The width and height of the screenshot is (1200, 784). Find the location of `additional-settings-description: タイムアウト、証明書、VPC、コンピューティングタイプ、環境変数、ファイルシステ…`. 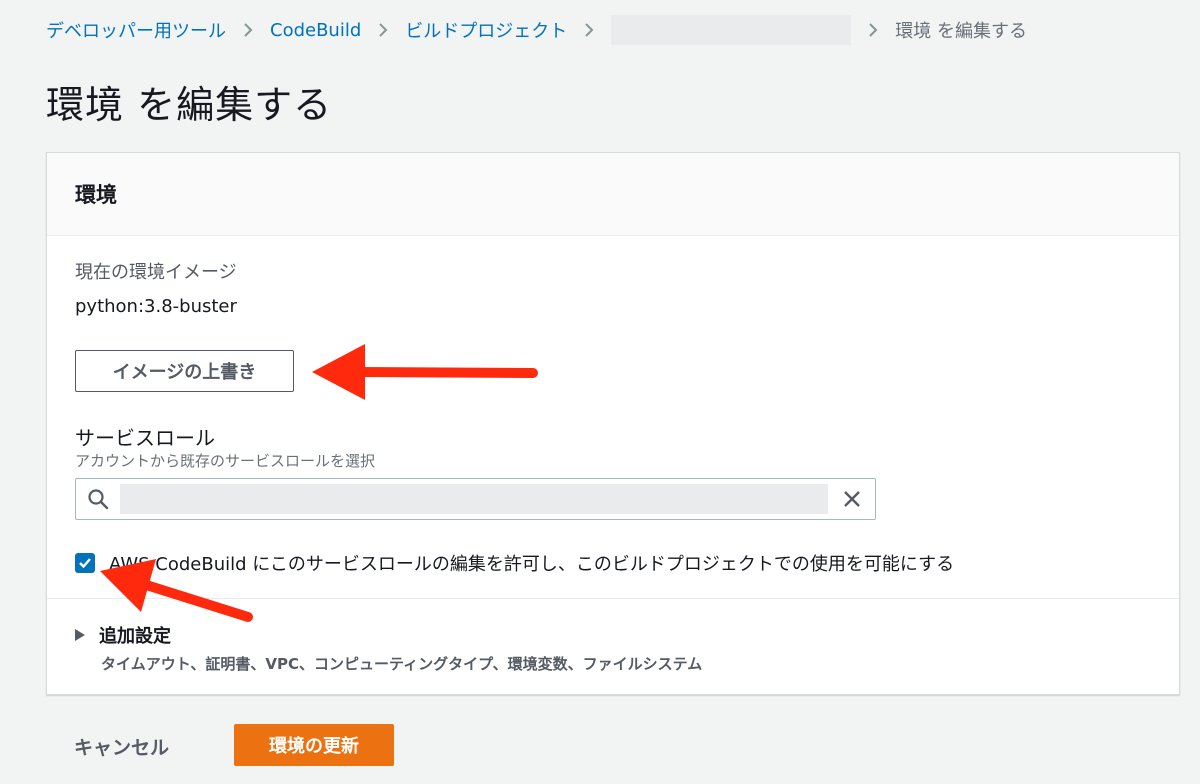

additional-settings-description: タイムアウト、証明書、VPC、コンピューティングタイプ、環境変数、ファイルシステ… is located at coordinates (402, 664).